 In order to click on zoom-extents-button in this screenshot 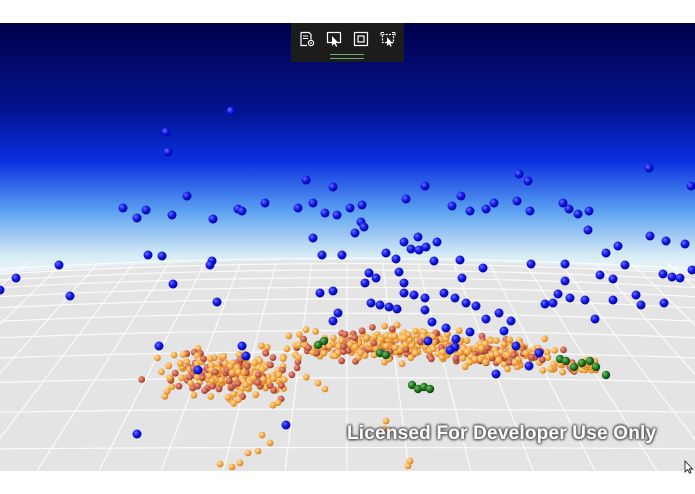, I will do `click(361, 39)`.